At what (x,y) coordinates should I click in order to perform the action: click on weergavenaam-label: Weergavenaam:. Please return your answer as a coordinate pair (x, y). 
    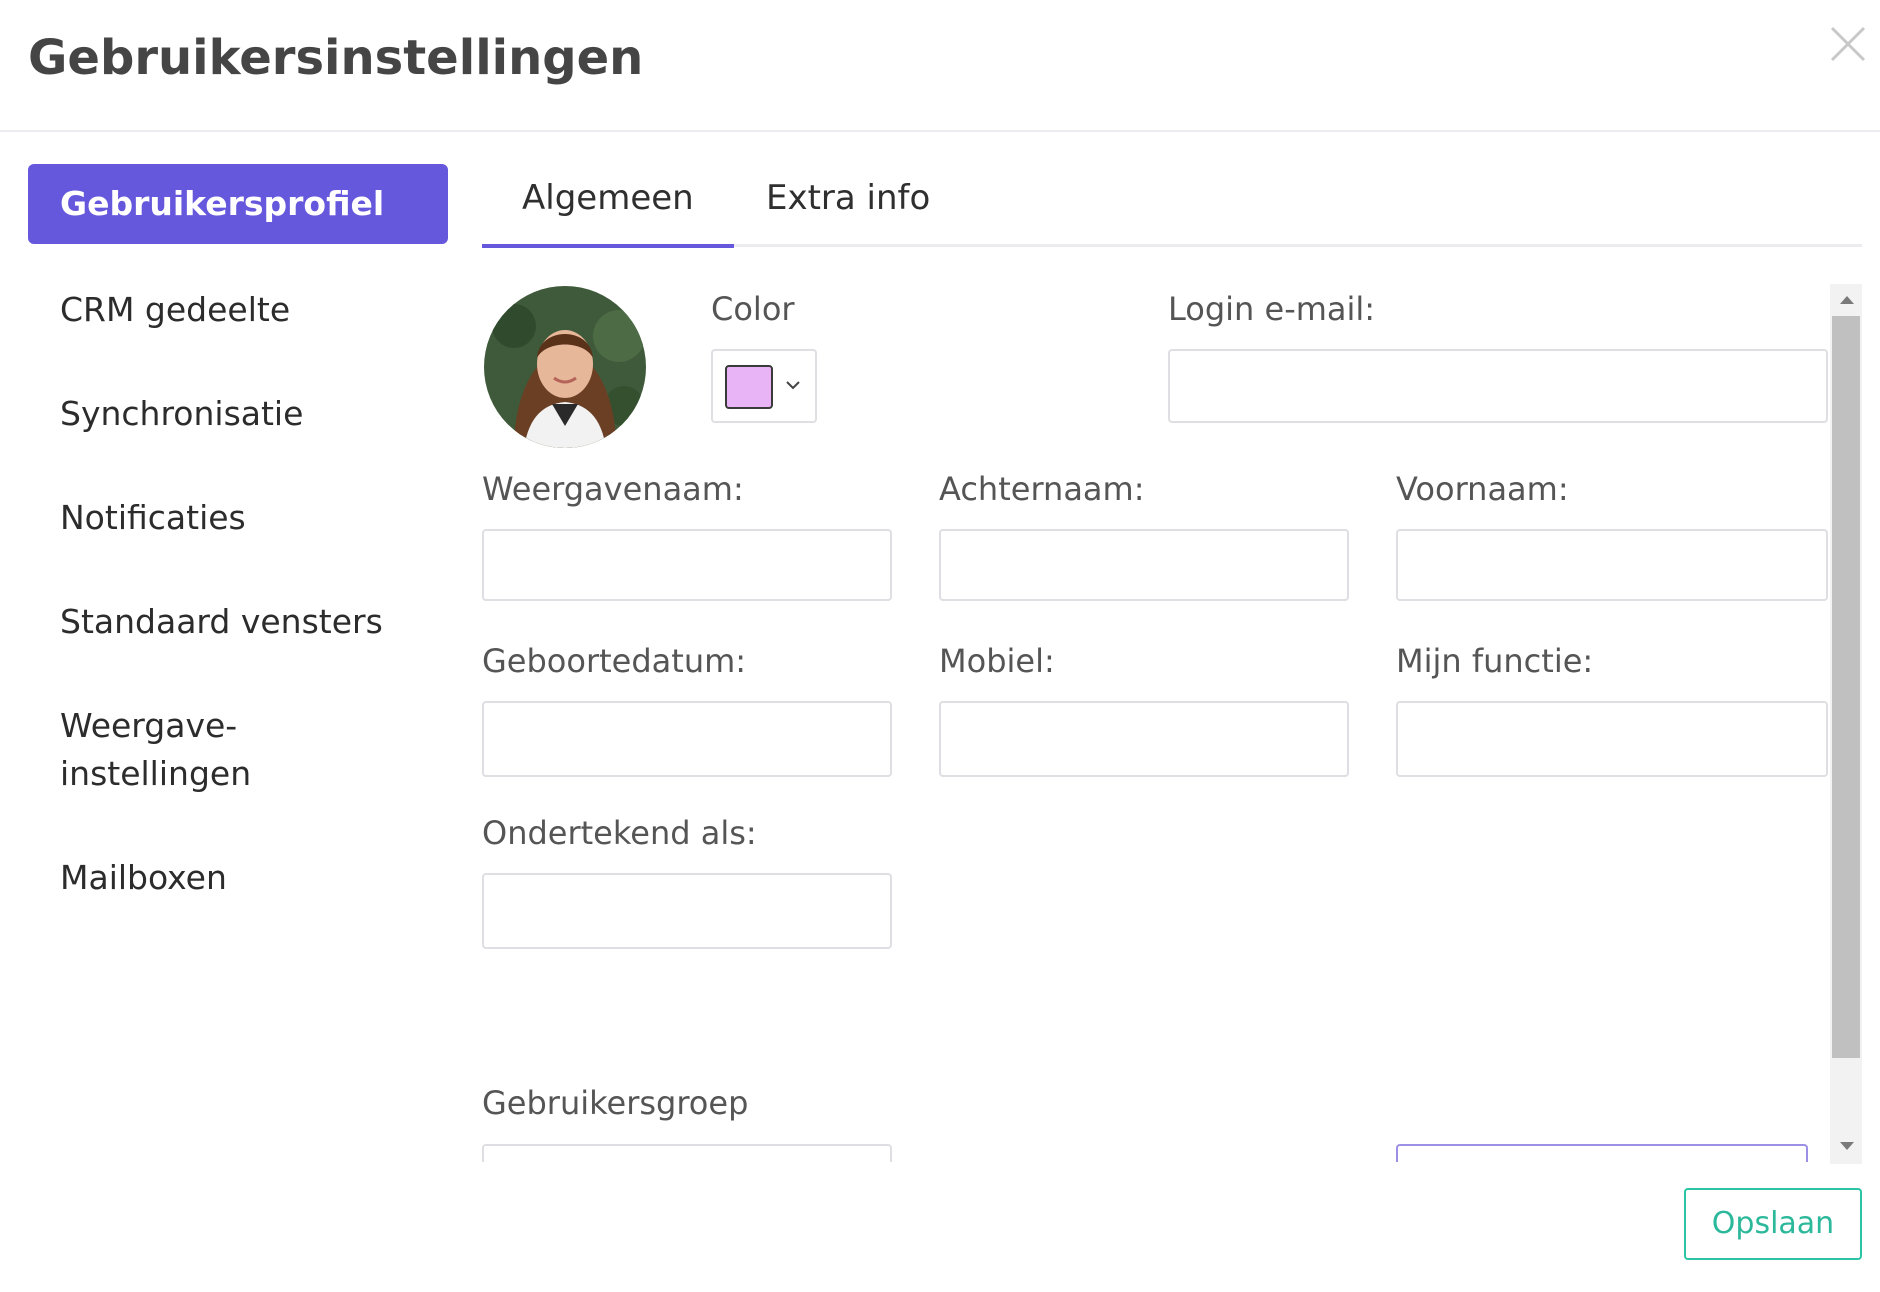
    Looking at the image, I should click on (613, 489).